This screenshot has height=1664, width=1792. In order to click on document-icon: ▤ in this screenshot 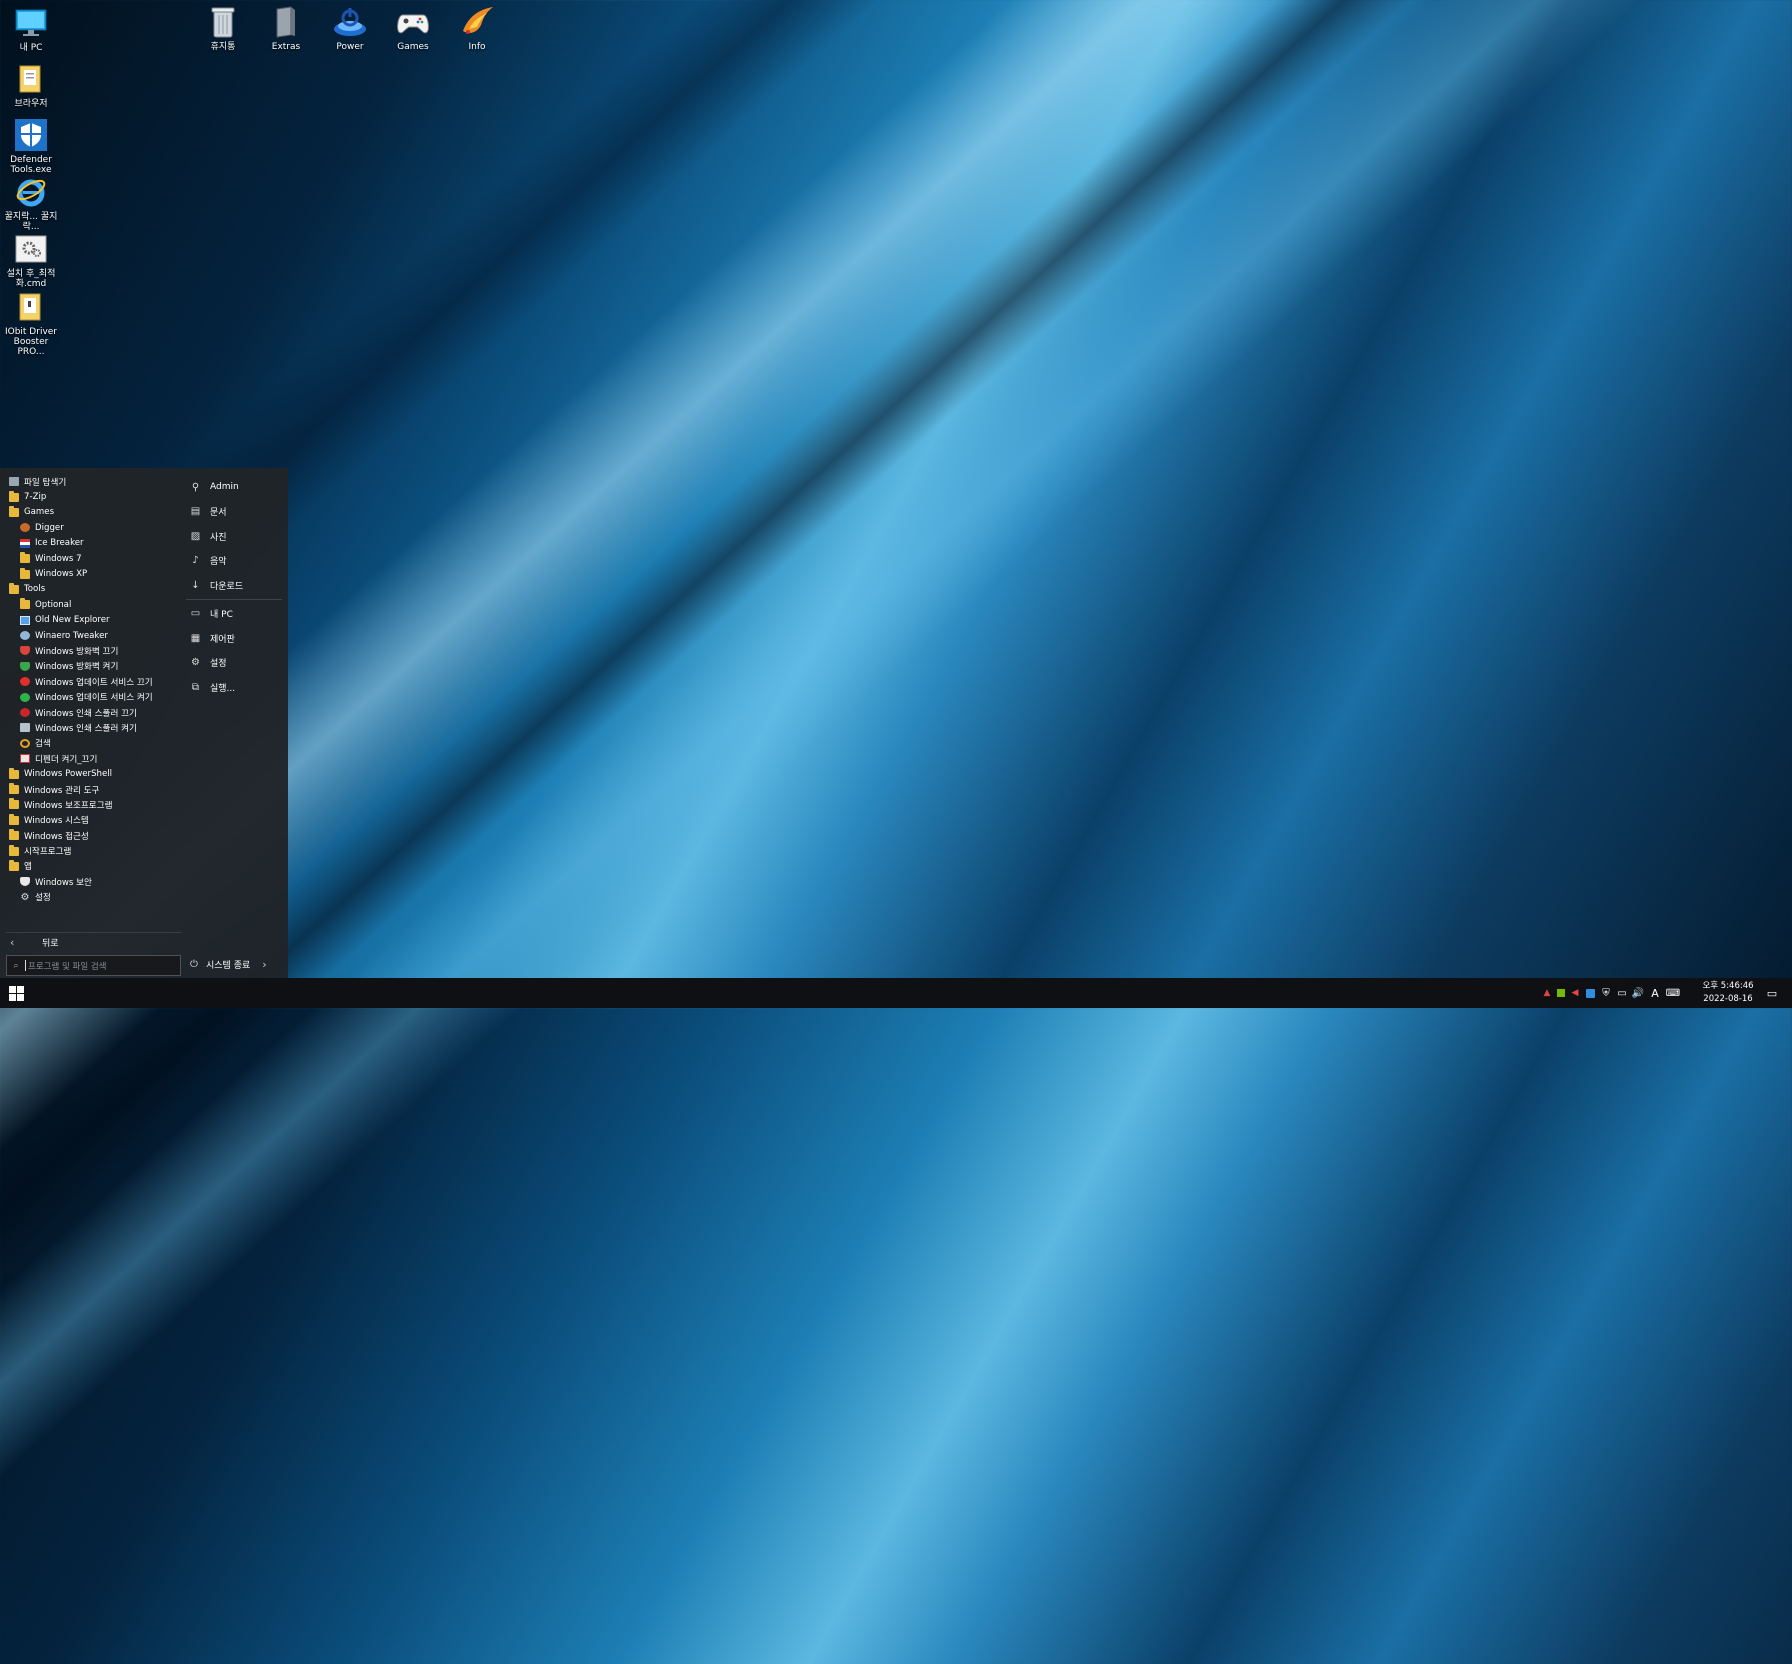, I will do `click(195, 512)`.